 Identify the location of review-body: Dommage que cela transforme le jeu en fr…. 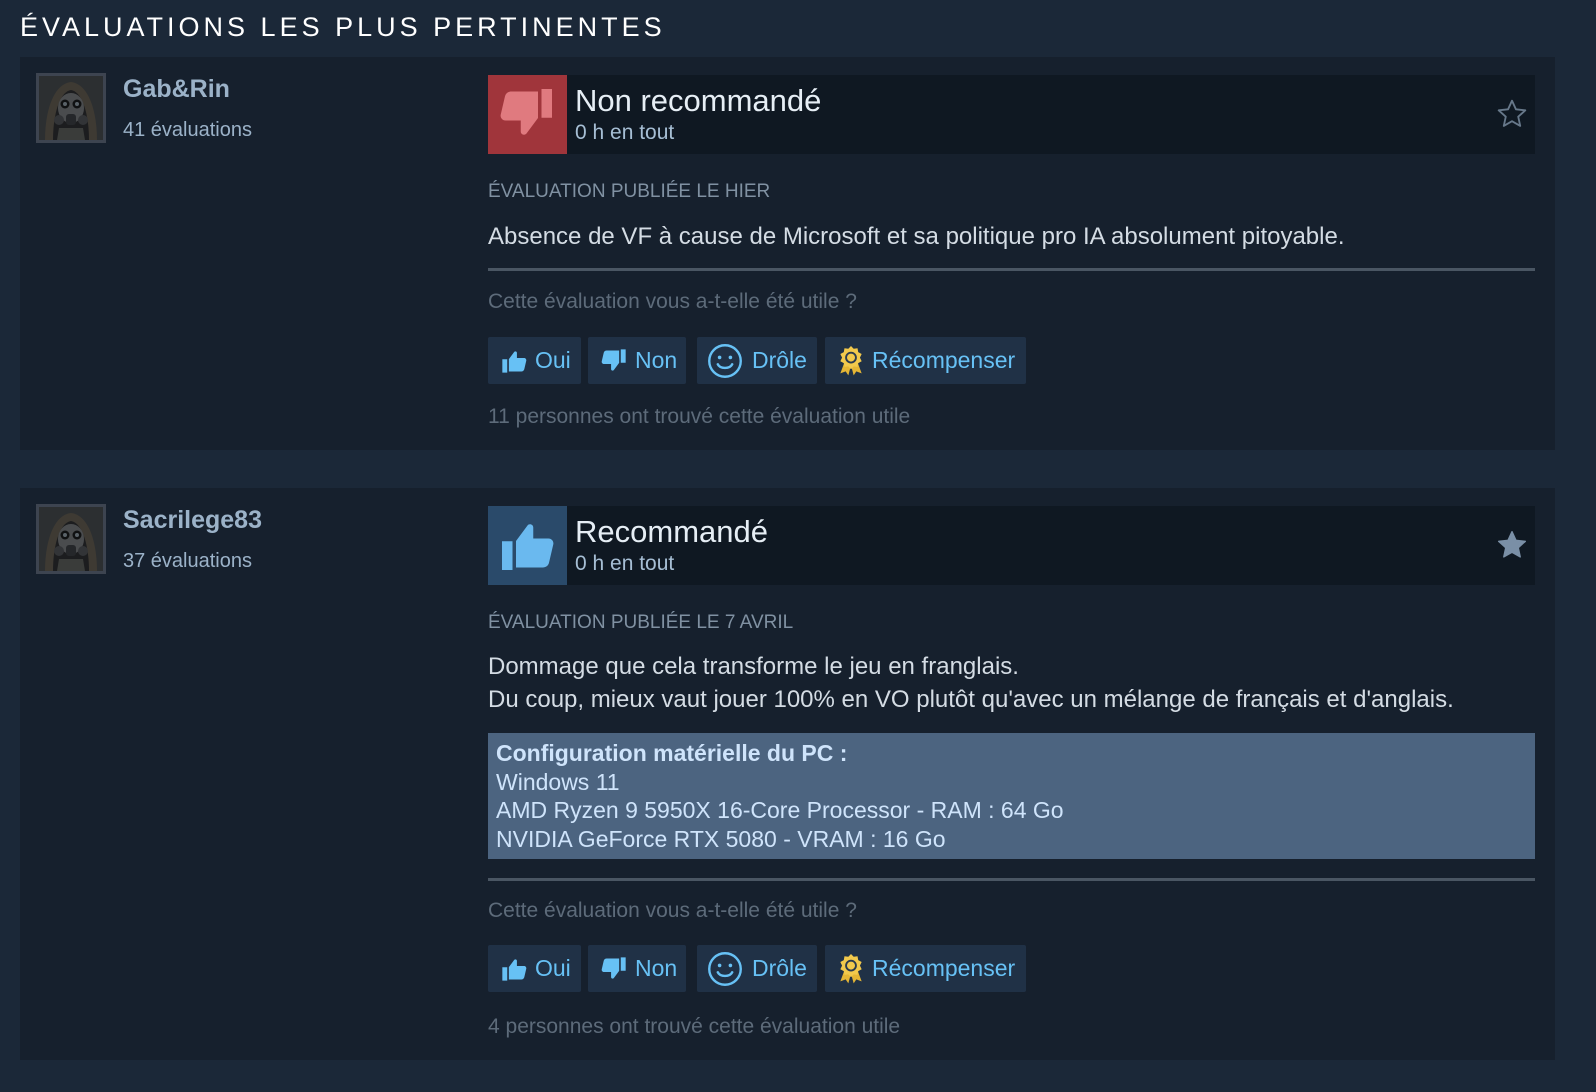
(1013, 683).